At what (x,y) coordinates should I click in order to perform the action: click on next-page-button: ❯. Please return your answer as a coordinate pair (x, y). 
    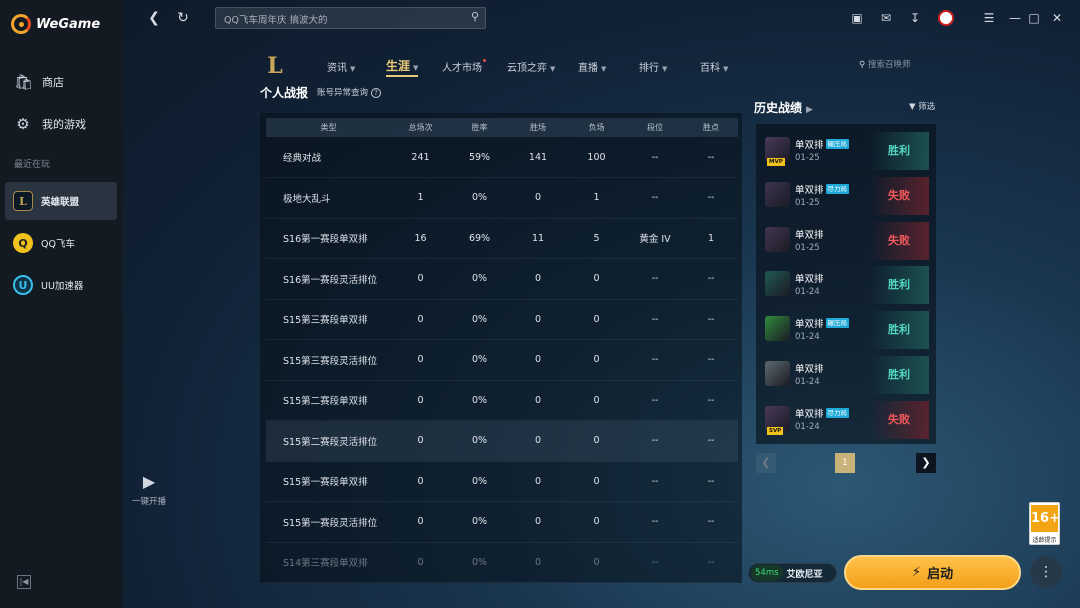
    Looking at the image, I should click on (926, 463).